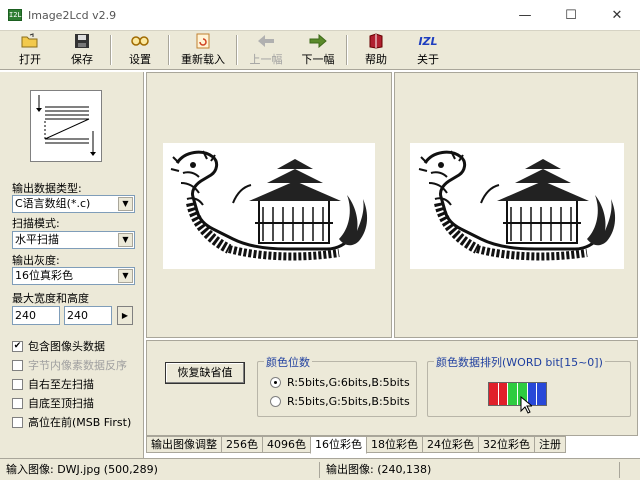  What do you see at coordinates (82, 59) in the screenshot?
I see `save-label: 保存` at bounding box center [82, 59].